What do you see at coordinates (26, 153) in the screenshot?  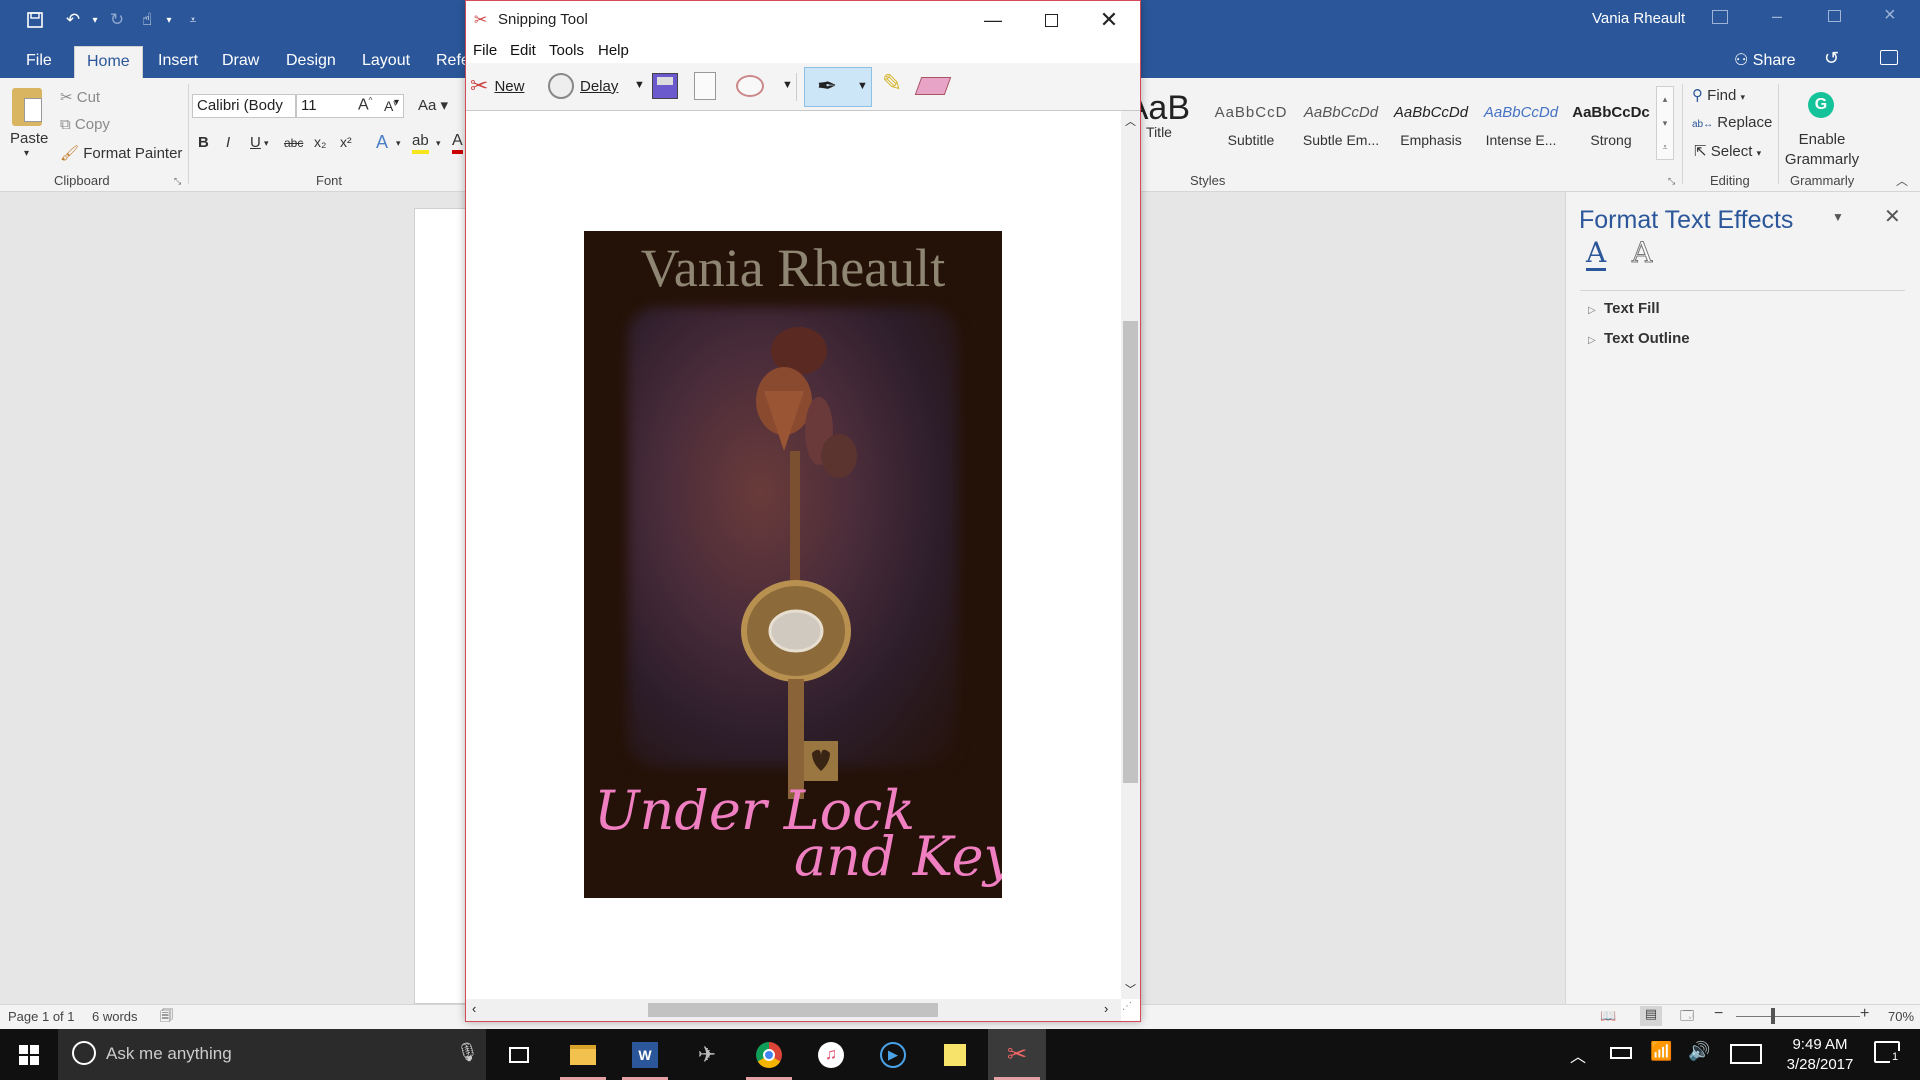 I see `paste-dropdown-icon: ▾` at bounding box center [26, 153].